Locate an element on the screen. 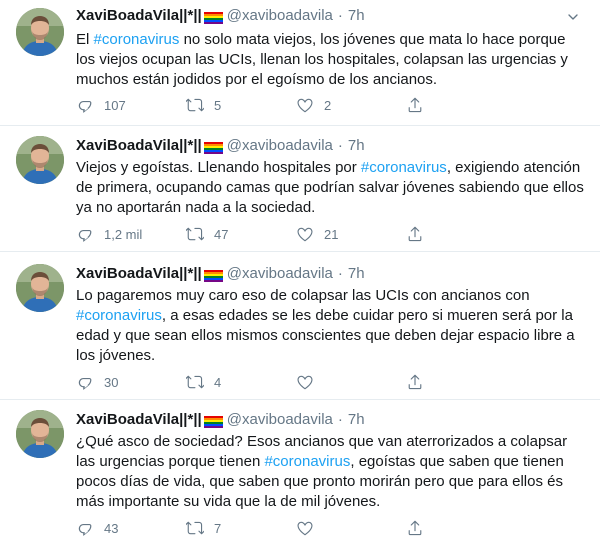 The width and height of the screenshot is (600, 545). reply-count: 43 is located at coordinates (111, 528).